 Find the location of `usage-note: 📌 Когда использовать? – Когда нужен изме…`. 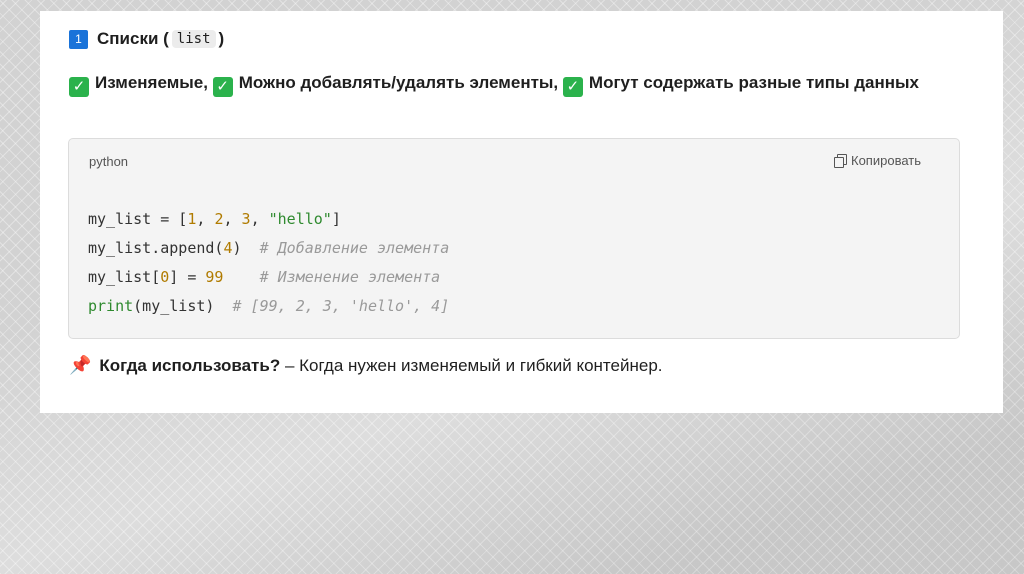

usage-note: 📌 Когда использовать? – Когда нужен изме… is located at coordinates (366, 365).